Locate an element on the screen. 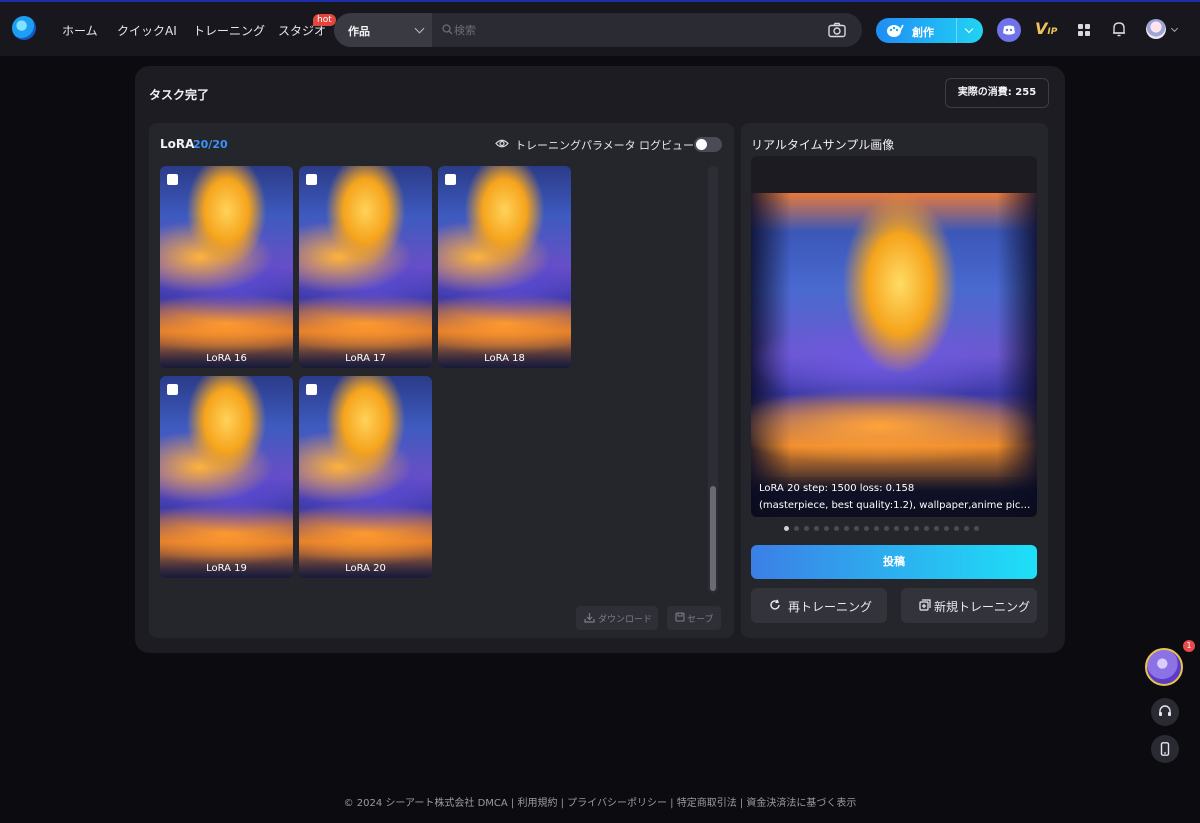 This screenshot has height=823, width=1200. retrain-button: 再トレーニング is located at coordinates (819, 605).